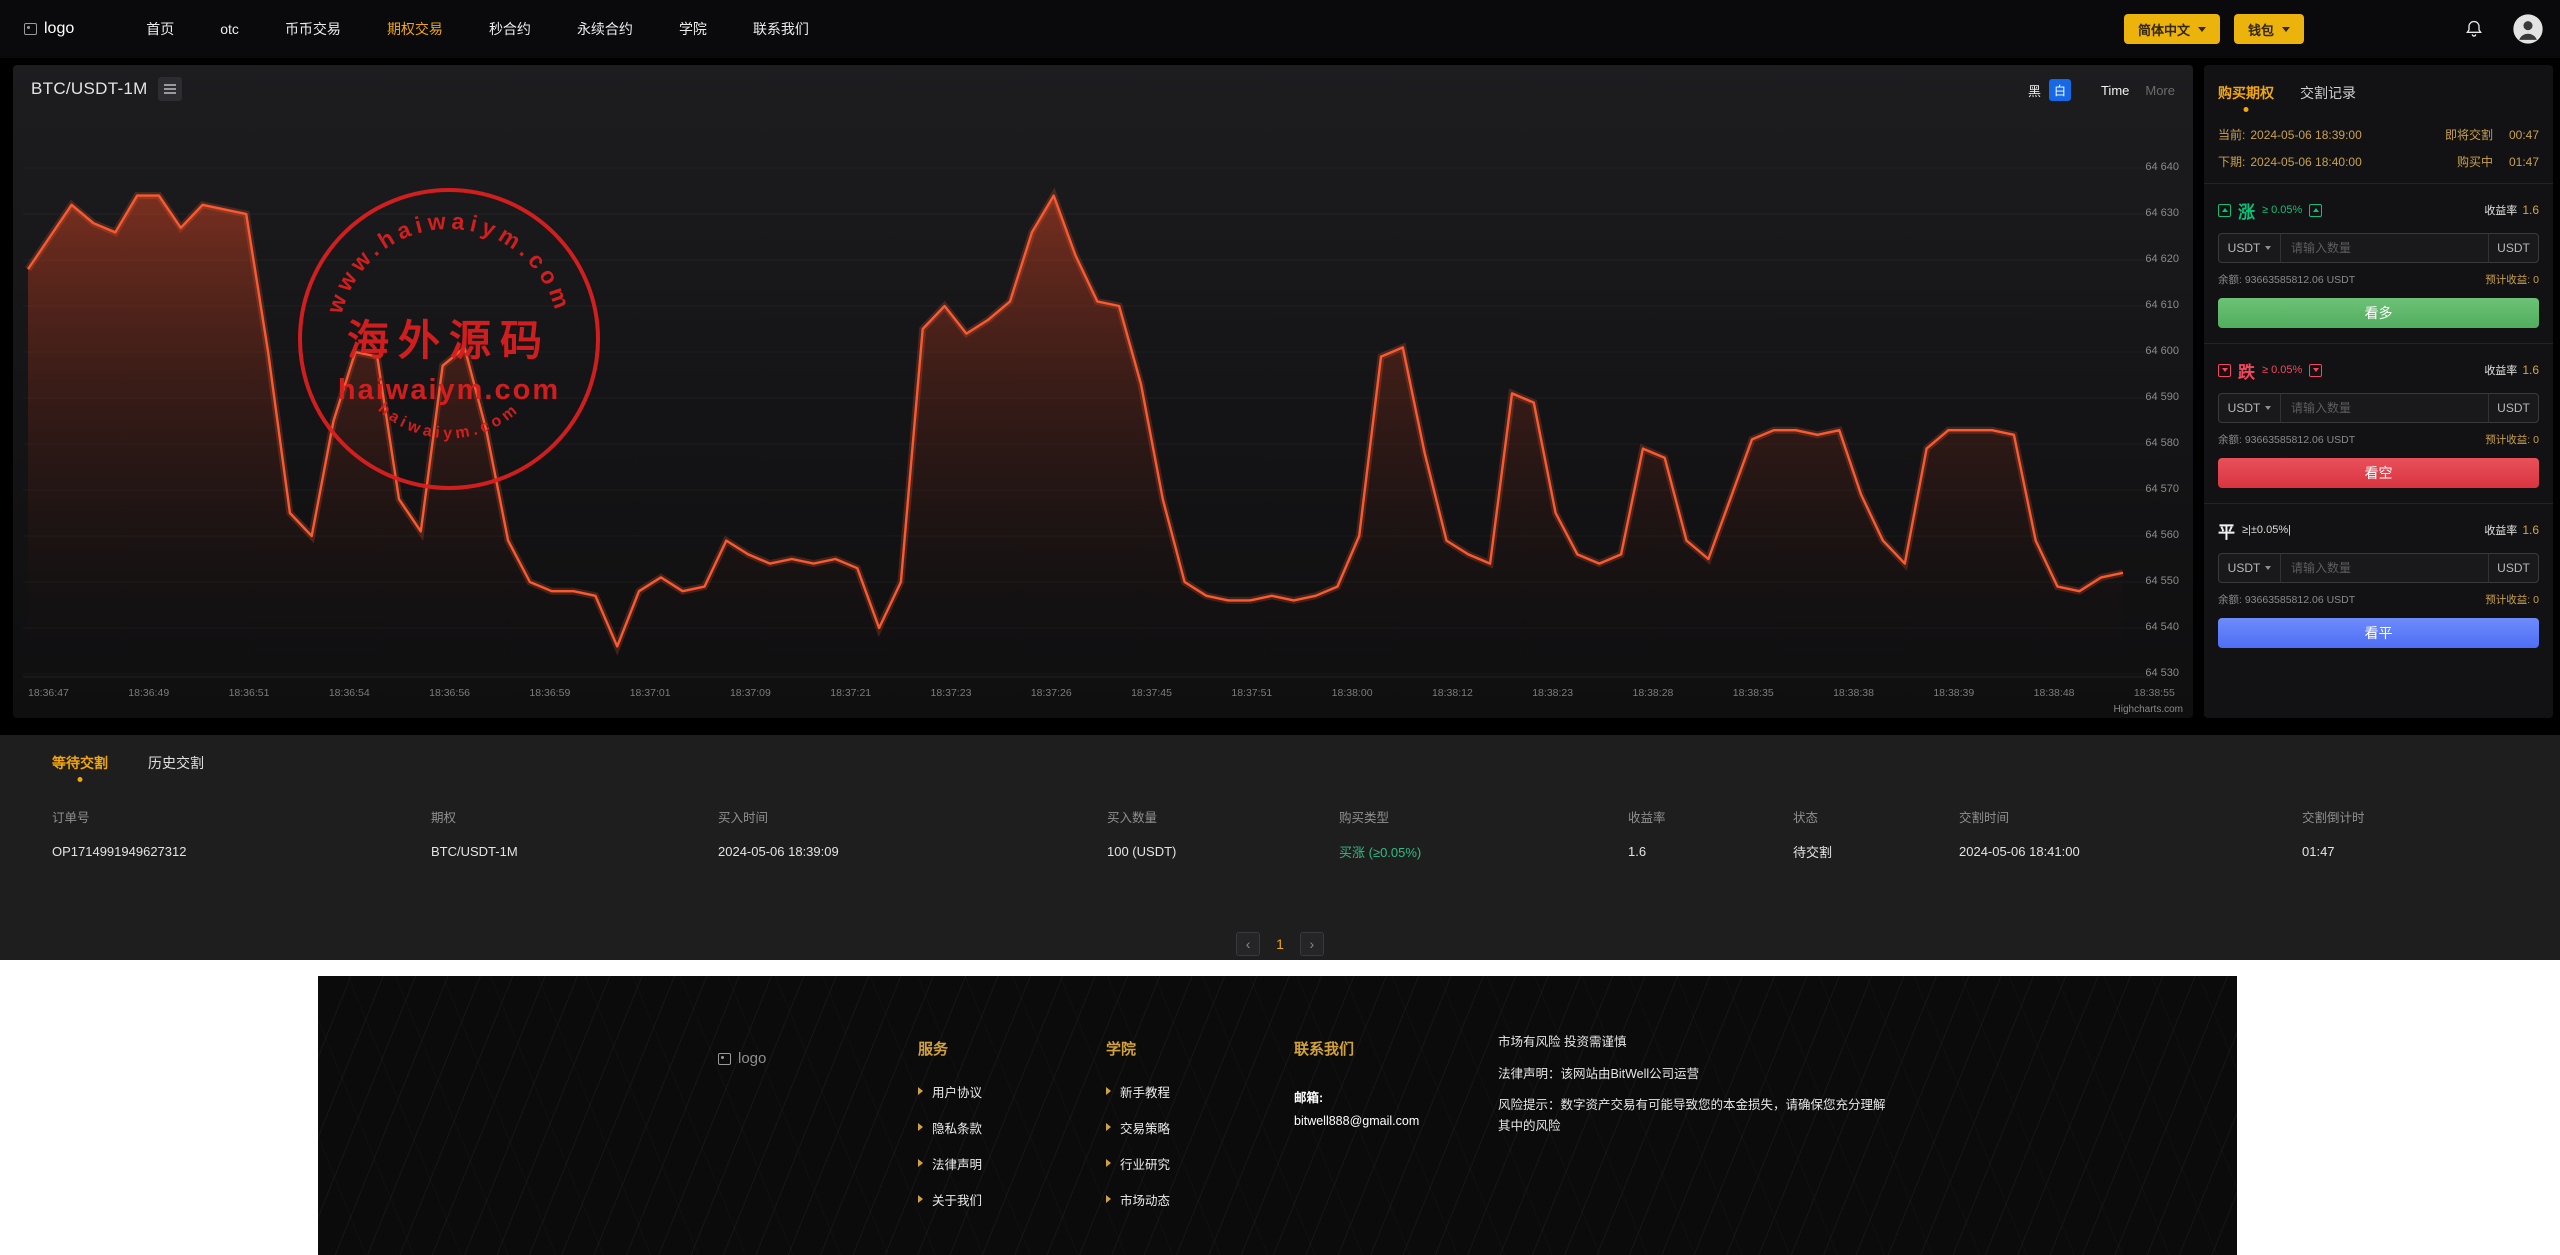  Describe the element at coordinates (1311, 944) in the screenshot. I see `next-page-button: ›` at that location.